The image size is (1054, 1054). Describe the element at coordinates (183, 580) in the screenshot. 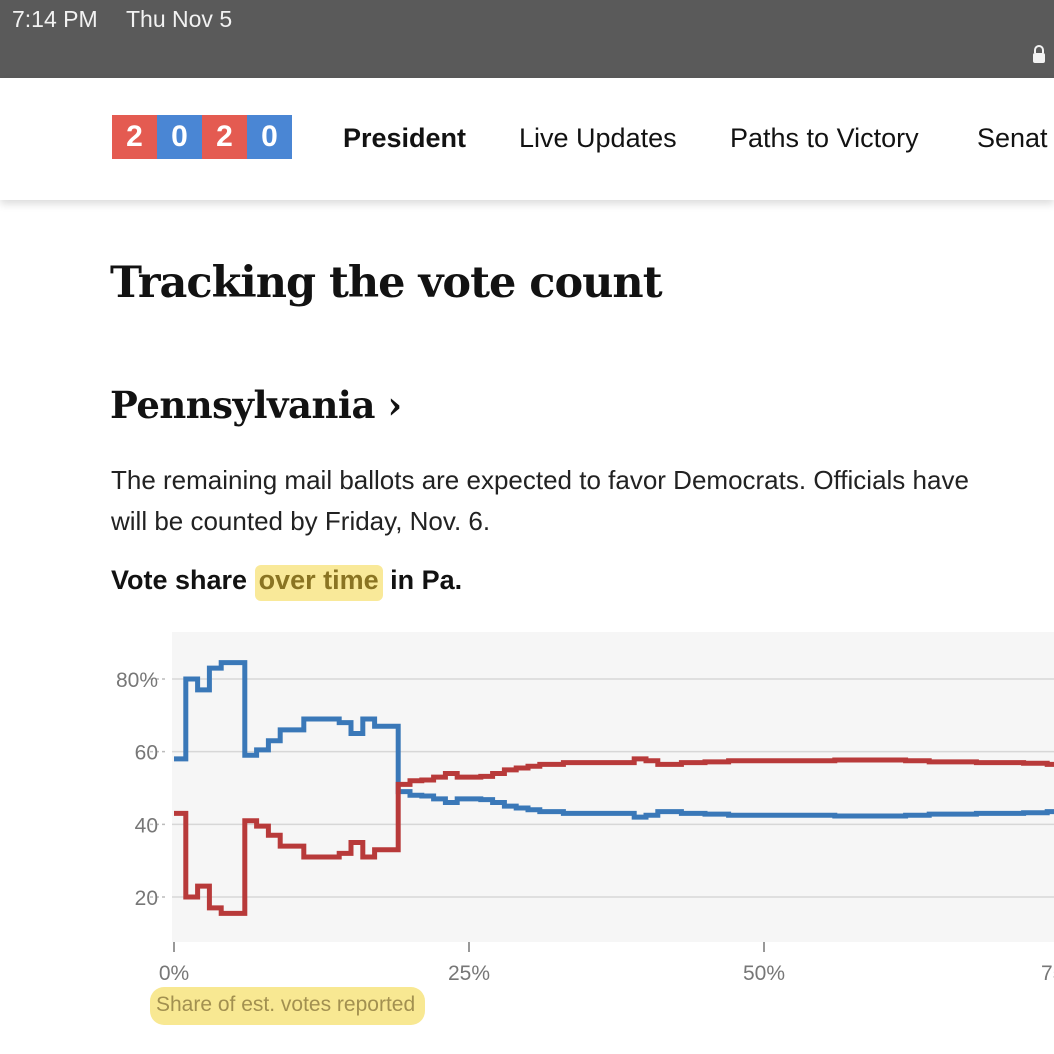

I see `chart-heading-pre: Vote share` at that location.